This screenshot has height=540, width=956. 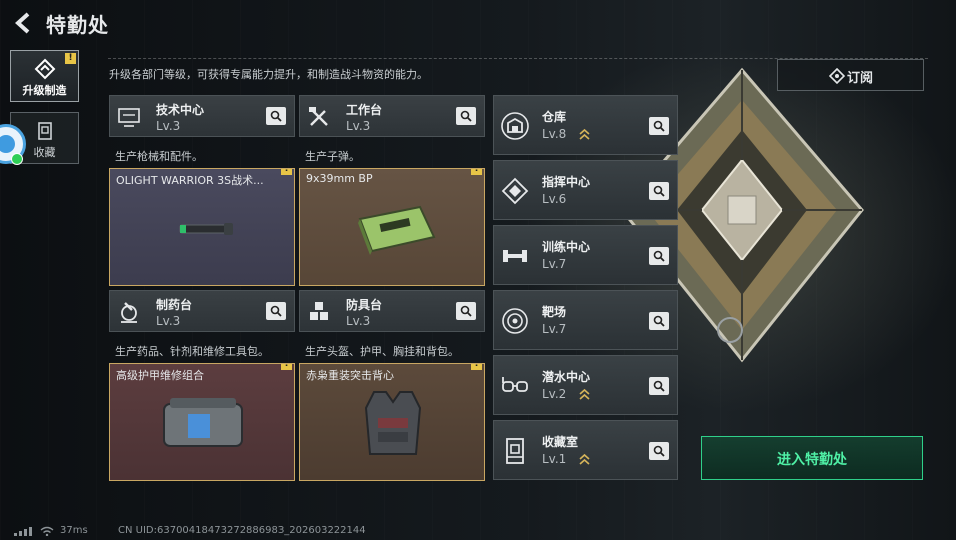 What do you see at coordinates (159, 156) in the screenshot?
I see `workshop-description: 生产枪械和配件。` at bounding box center [159, 156].